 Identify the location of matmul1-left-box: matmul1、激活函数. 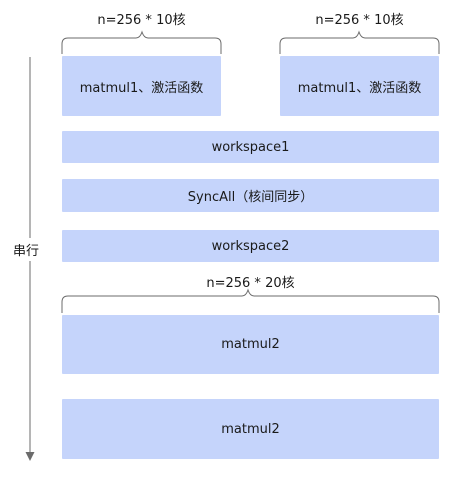
(141, 86).